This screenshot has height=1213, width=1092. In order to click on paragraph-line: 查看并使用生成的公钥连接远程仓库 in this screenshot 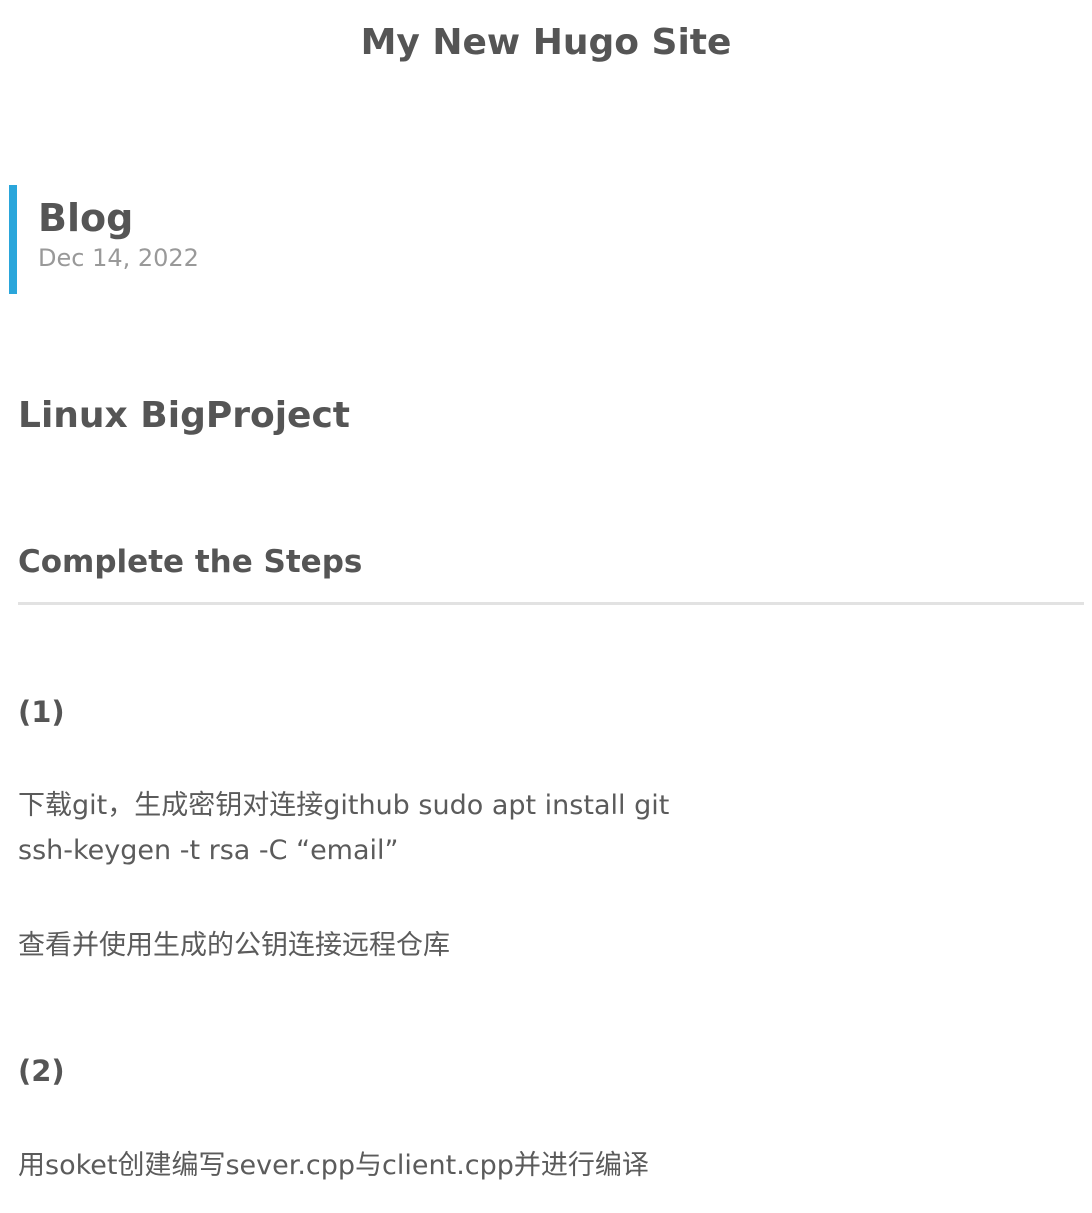, I will do `click(234, 945)`.